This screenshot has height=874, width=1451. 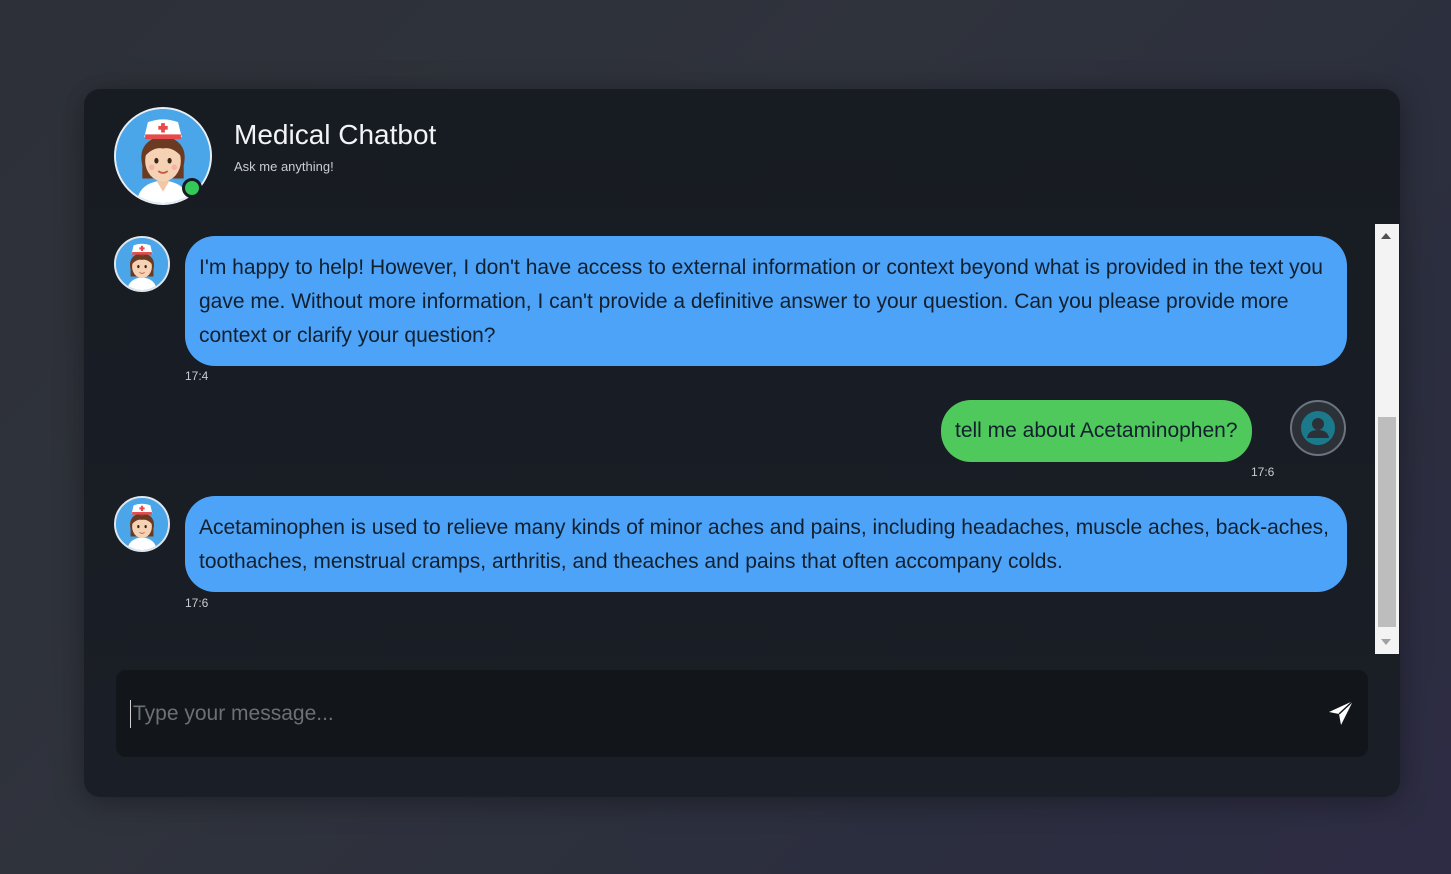 I want to click on send-button, so click(x=1341, y=713).